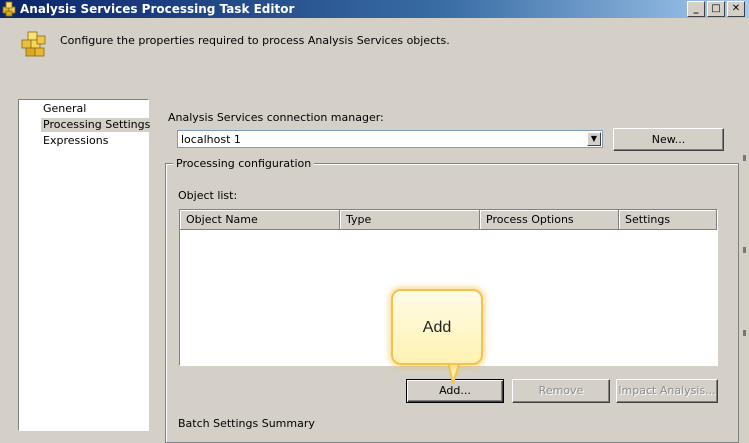 This screenshot has height=443, width=749. Describe the element at coordinates (410, 220) in the screenshot. I see `column-header-type: Type` at that location.